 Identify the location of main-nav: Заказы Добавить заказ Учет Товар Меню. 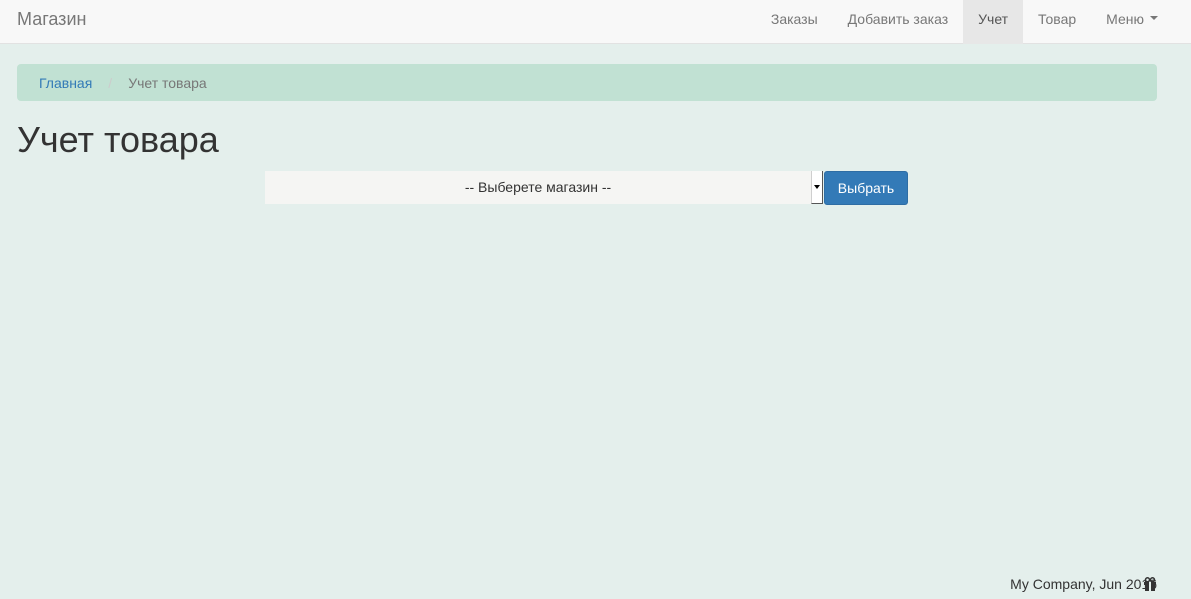
(964, 22).